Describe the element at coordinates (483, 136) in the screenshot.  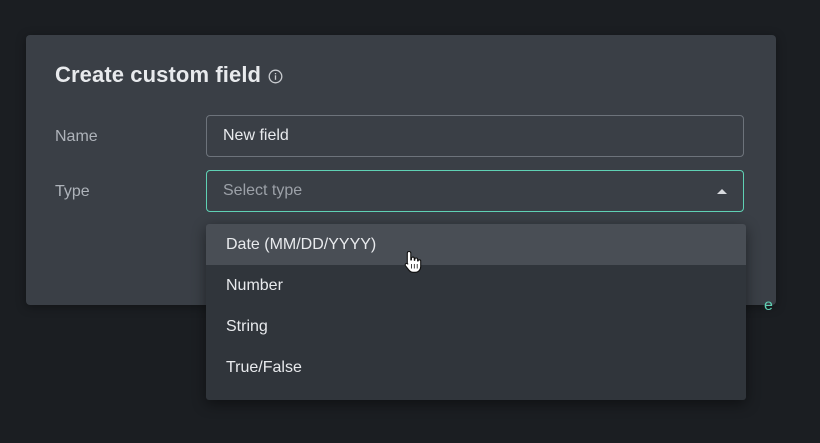
I see `name-input` at that location.